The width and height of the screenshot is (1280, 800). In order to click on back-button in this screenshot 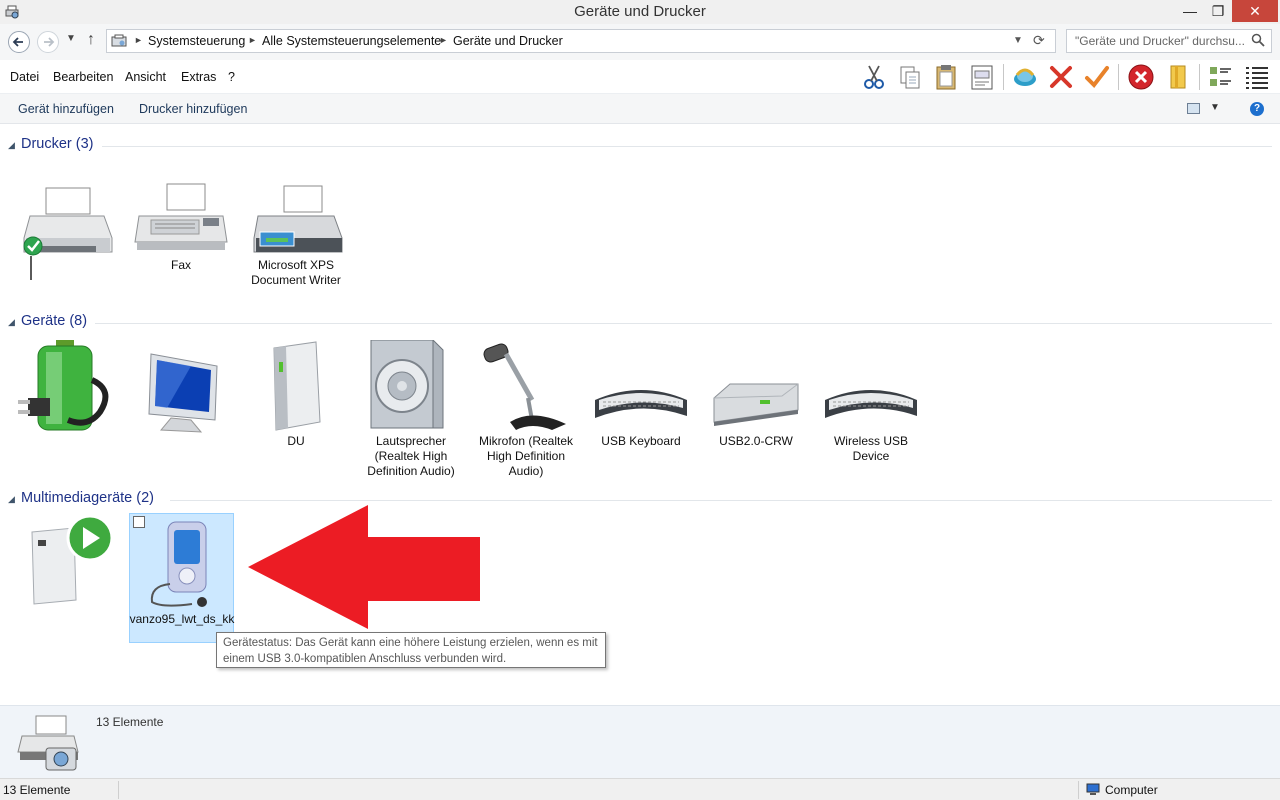, I will do `click(19, 42)`.